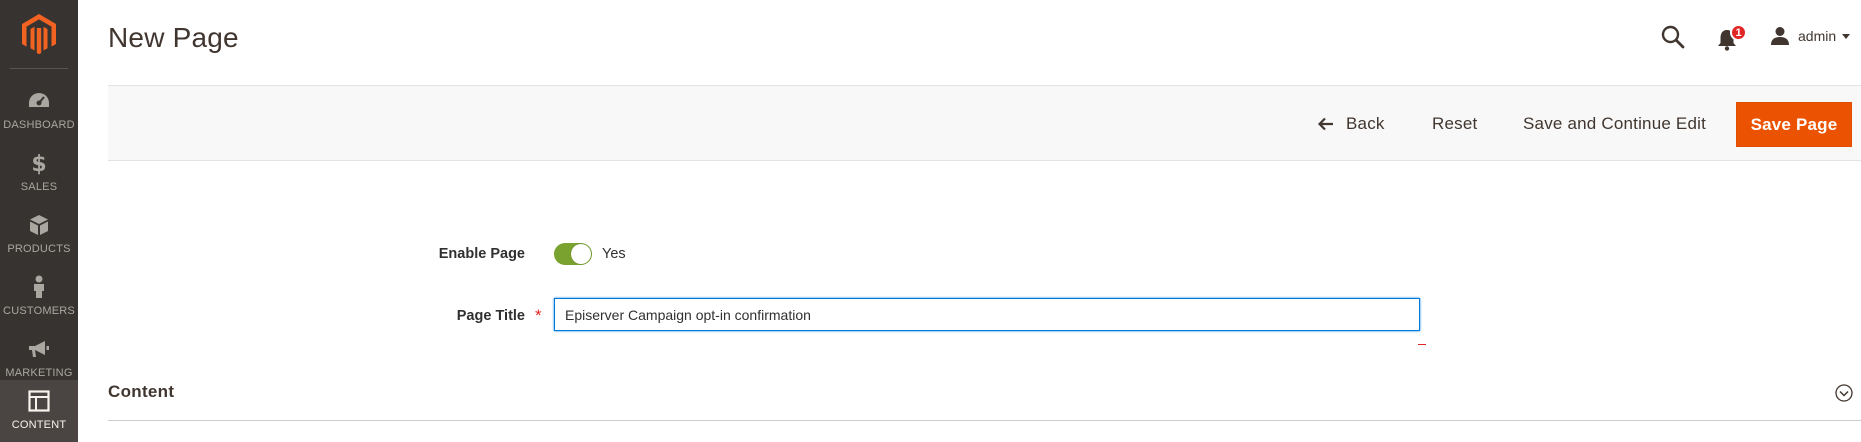 The image size is (1861, 442). Describe the element at coordinates (39, 101) in the screenshot. I see `dashboard-gauge-icon` at that location.